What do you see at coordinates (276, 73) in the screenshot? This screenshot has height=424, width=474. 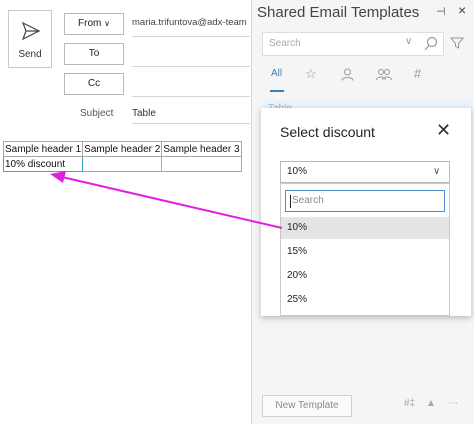 I see `tab-all: All` at bounding box center [276, 73].